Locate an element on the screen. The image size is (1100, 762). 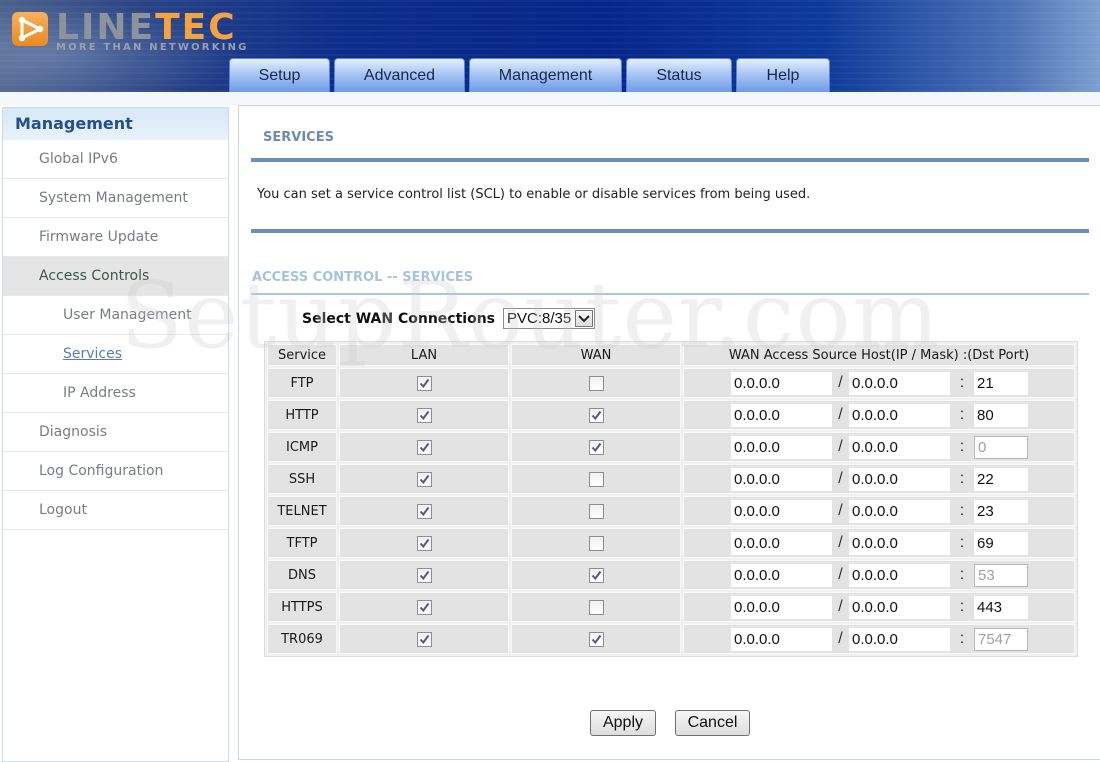
table-row: ICMP /: is located at coordinates (671, 447).